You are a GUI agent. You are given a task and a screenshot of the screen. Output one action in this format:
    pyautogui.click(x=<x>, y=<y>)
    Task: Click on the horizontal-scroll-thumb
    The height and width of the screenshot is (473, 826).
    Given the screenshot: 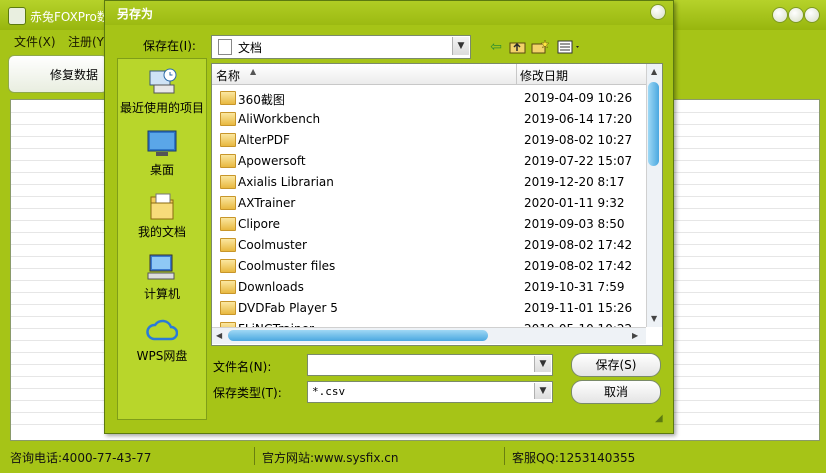 What is the action you would take?
    pyautogui.click(x=358, y=335)
    